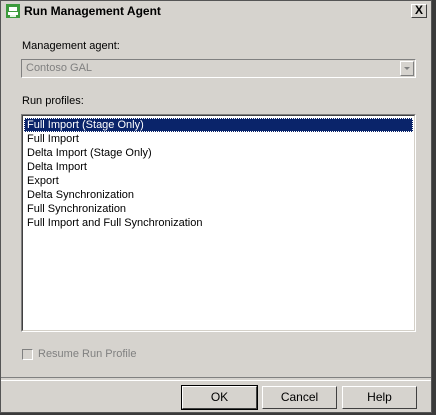 Image resolution: width=436 pixels, height=415 pixels. What do you see at coordinates (218, 139) in the screenshot?
I see `list-item: Full Import` at bounding box center [218, 139].